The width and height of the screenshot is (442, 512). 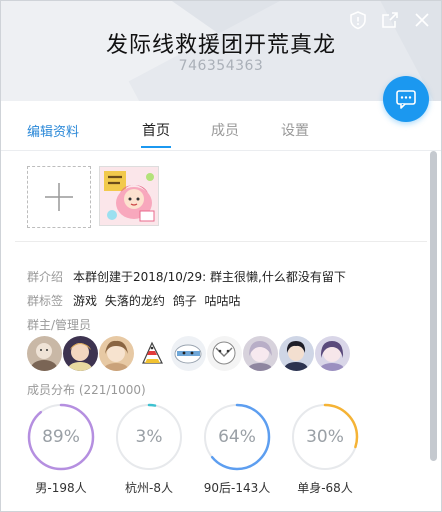 I want to click on distribution-value: 3%, so click(x=149, y=437).